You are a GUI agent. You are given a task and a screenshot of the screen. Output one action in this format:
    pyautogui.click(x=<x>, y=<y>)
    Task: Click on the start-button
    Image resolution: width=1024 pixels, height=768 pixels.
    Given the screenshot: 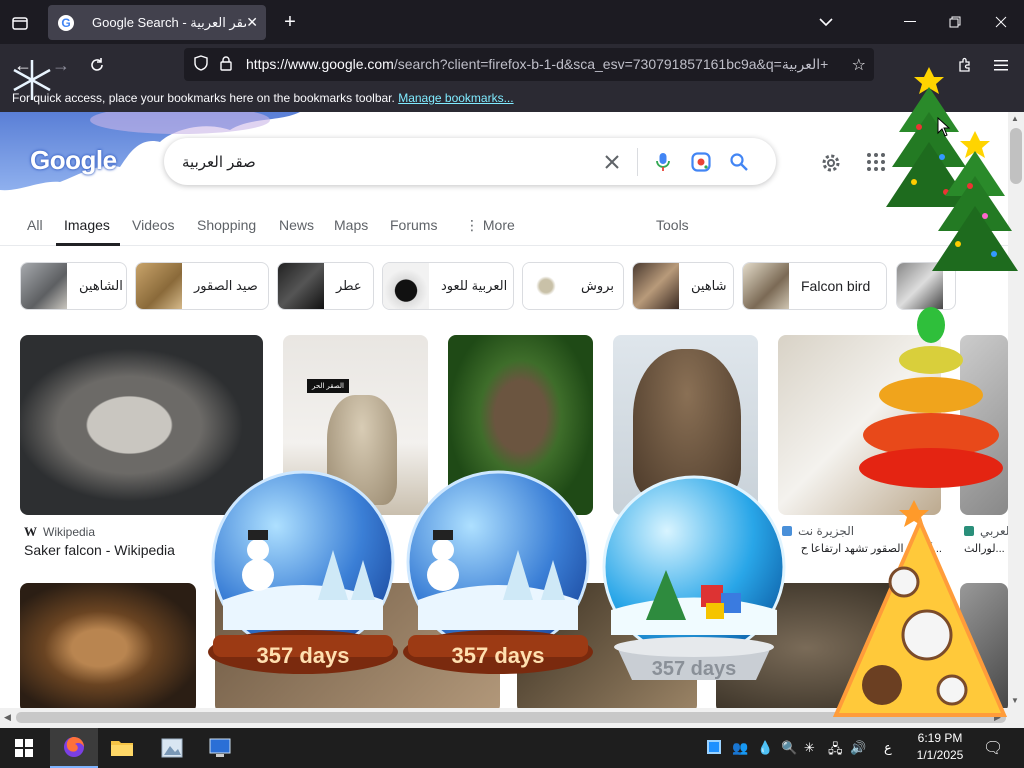 What is the action you would take?
    pyautogui.click(x=24, y=748)
    